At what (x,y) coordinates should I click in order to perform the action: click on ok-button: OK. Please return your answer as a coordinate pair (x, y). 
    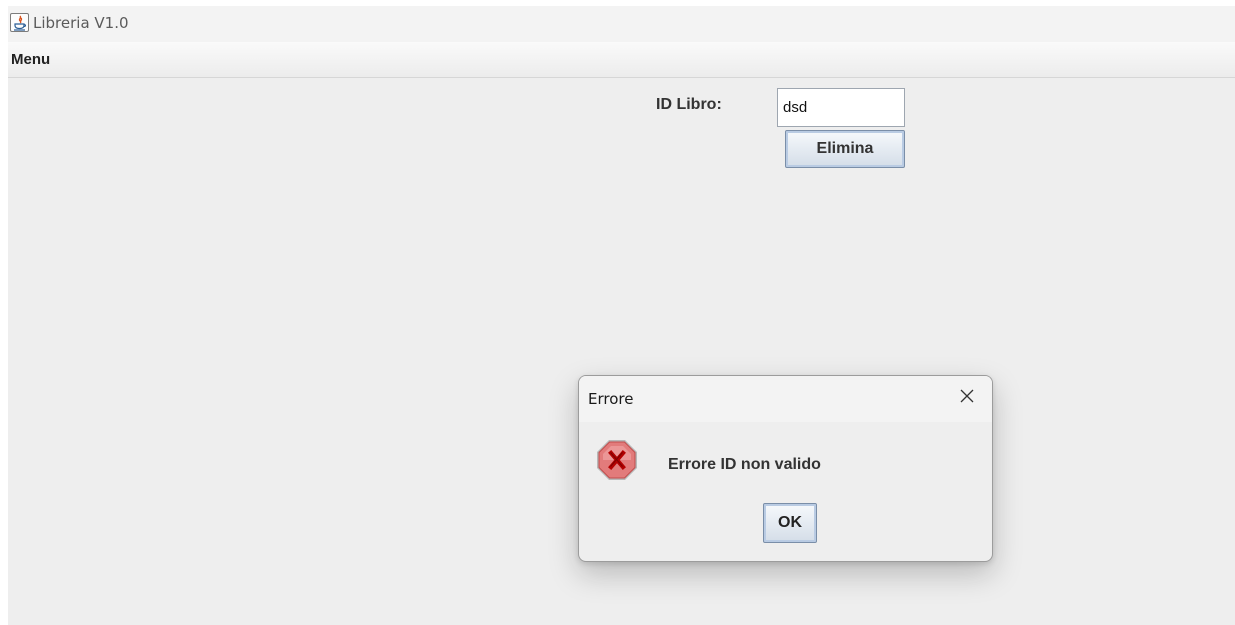
    Looking at the image, I should click on (790, 523).